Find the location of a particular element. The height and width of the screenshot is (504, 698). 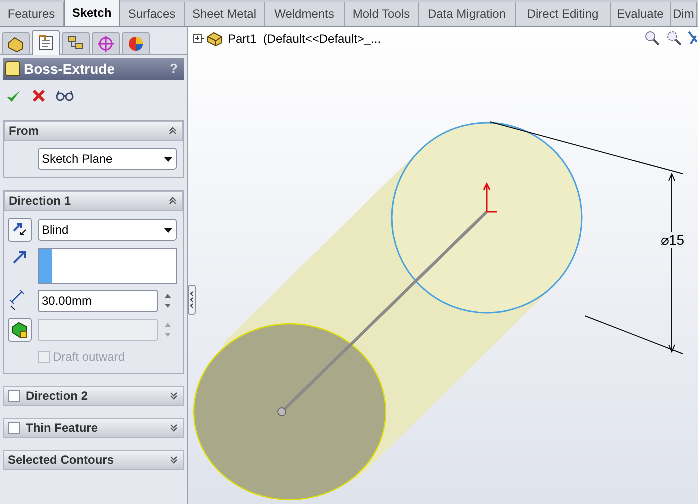

toolbar-tab: Dim is located at coordinates (684, 14).